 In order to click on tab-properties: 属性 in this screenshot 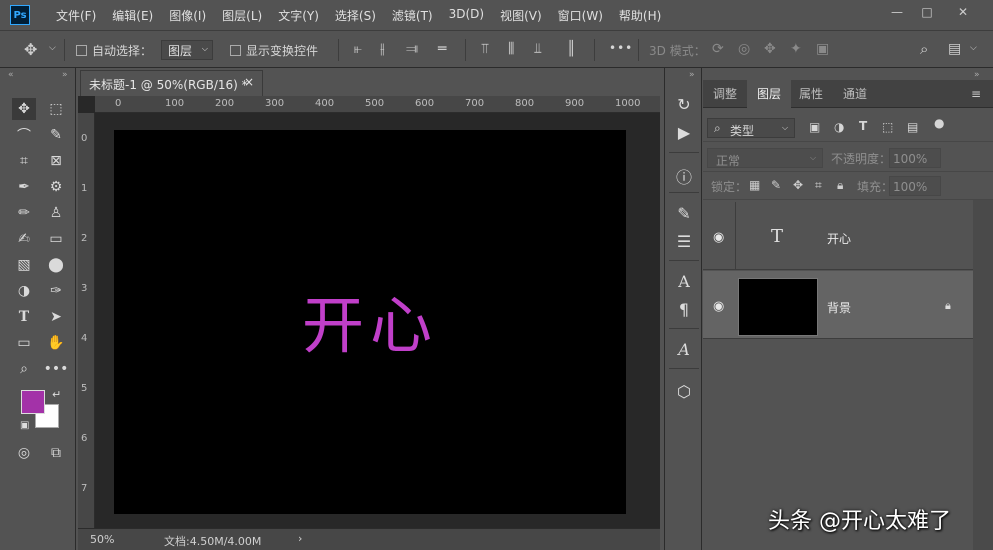, I will do `click(811, 94)`.